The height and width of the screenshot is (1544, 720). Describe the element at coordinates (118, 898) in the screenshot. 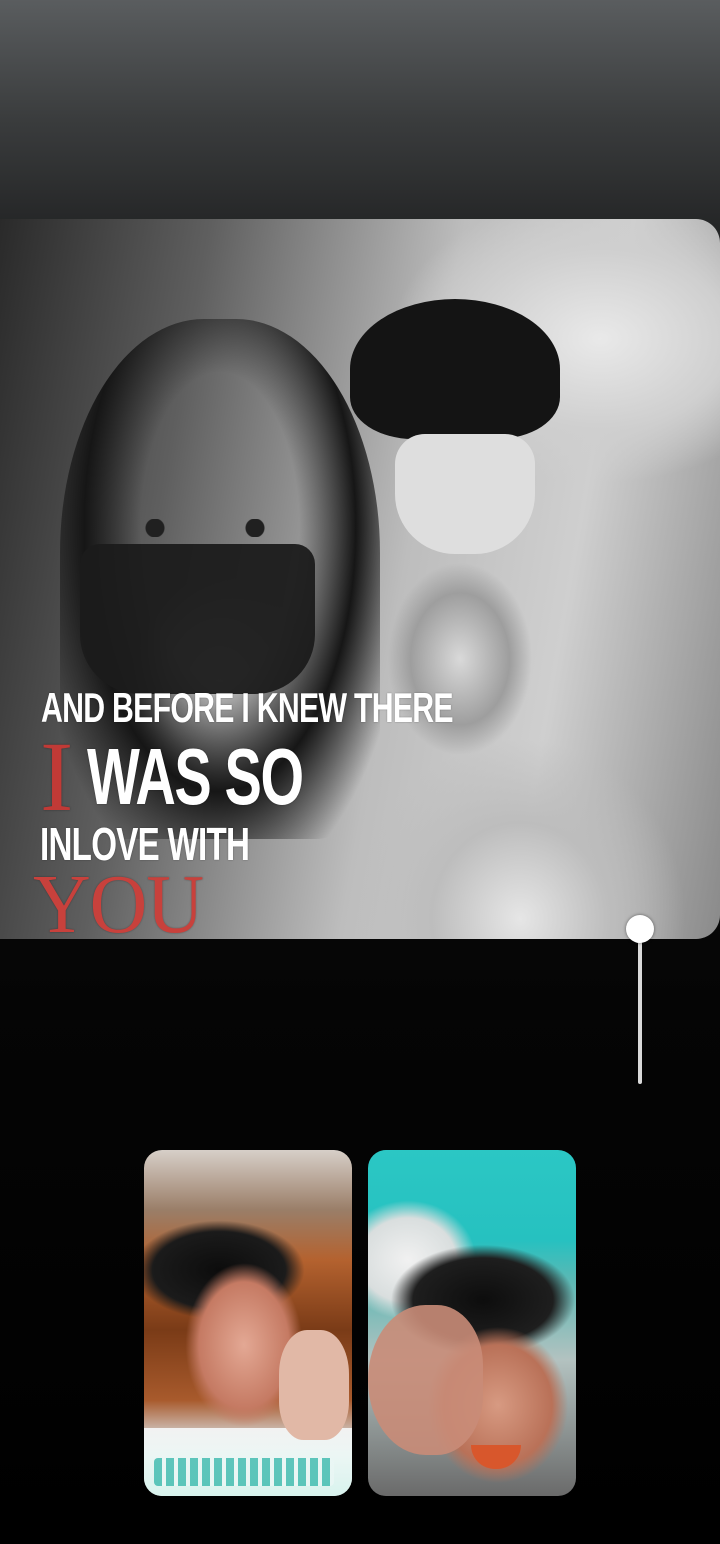

I see `lyric-line-4: YOU` at that location.